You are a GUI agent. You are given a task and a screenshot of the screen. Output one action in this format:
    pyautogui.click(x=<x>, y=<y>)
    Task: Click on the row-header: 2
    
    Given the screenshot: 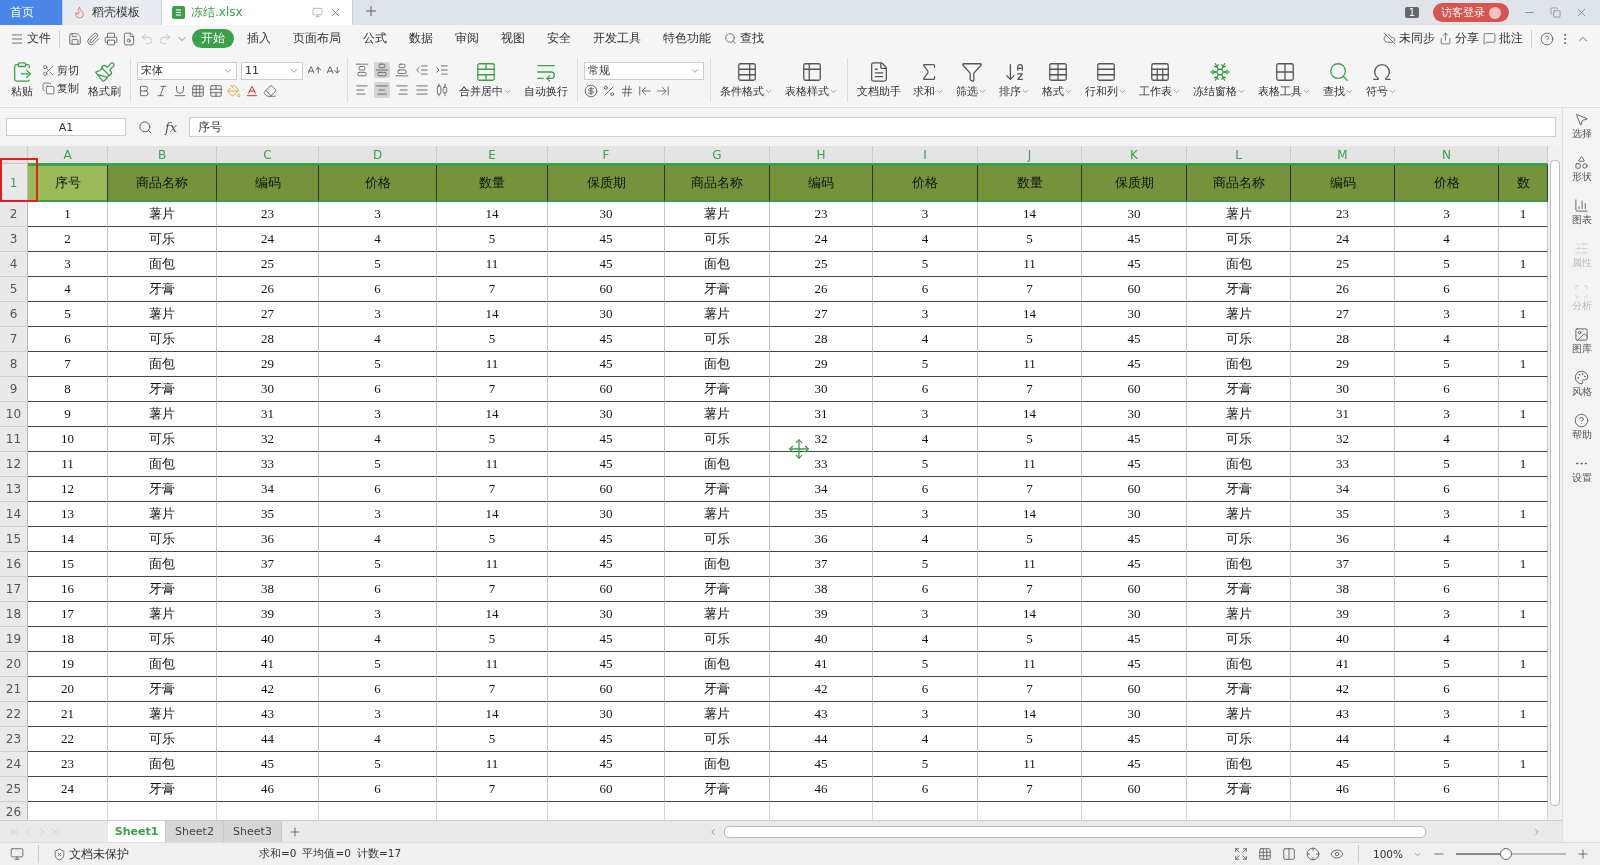 What is the action you would take?
    pyautogui.click(x=14, y=214)
    